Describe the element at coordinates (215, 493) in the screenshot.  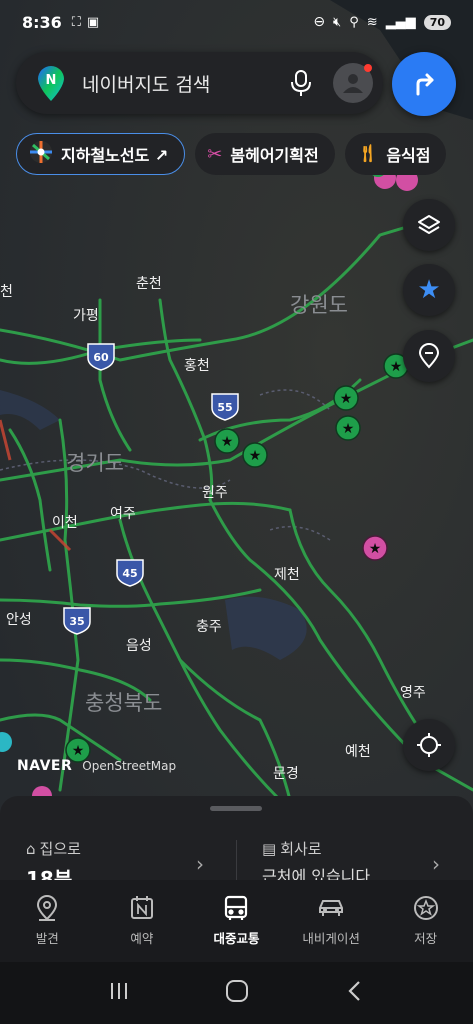
I see `city-label: 원주` at that location.